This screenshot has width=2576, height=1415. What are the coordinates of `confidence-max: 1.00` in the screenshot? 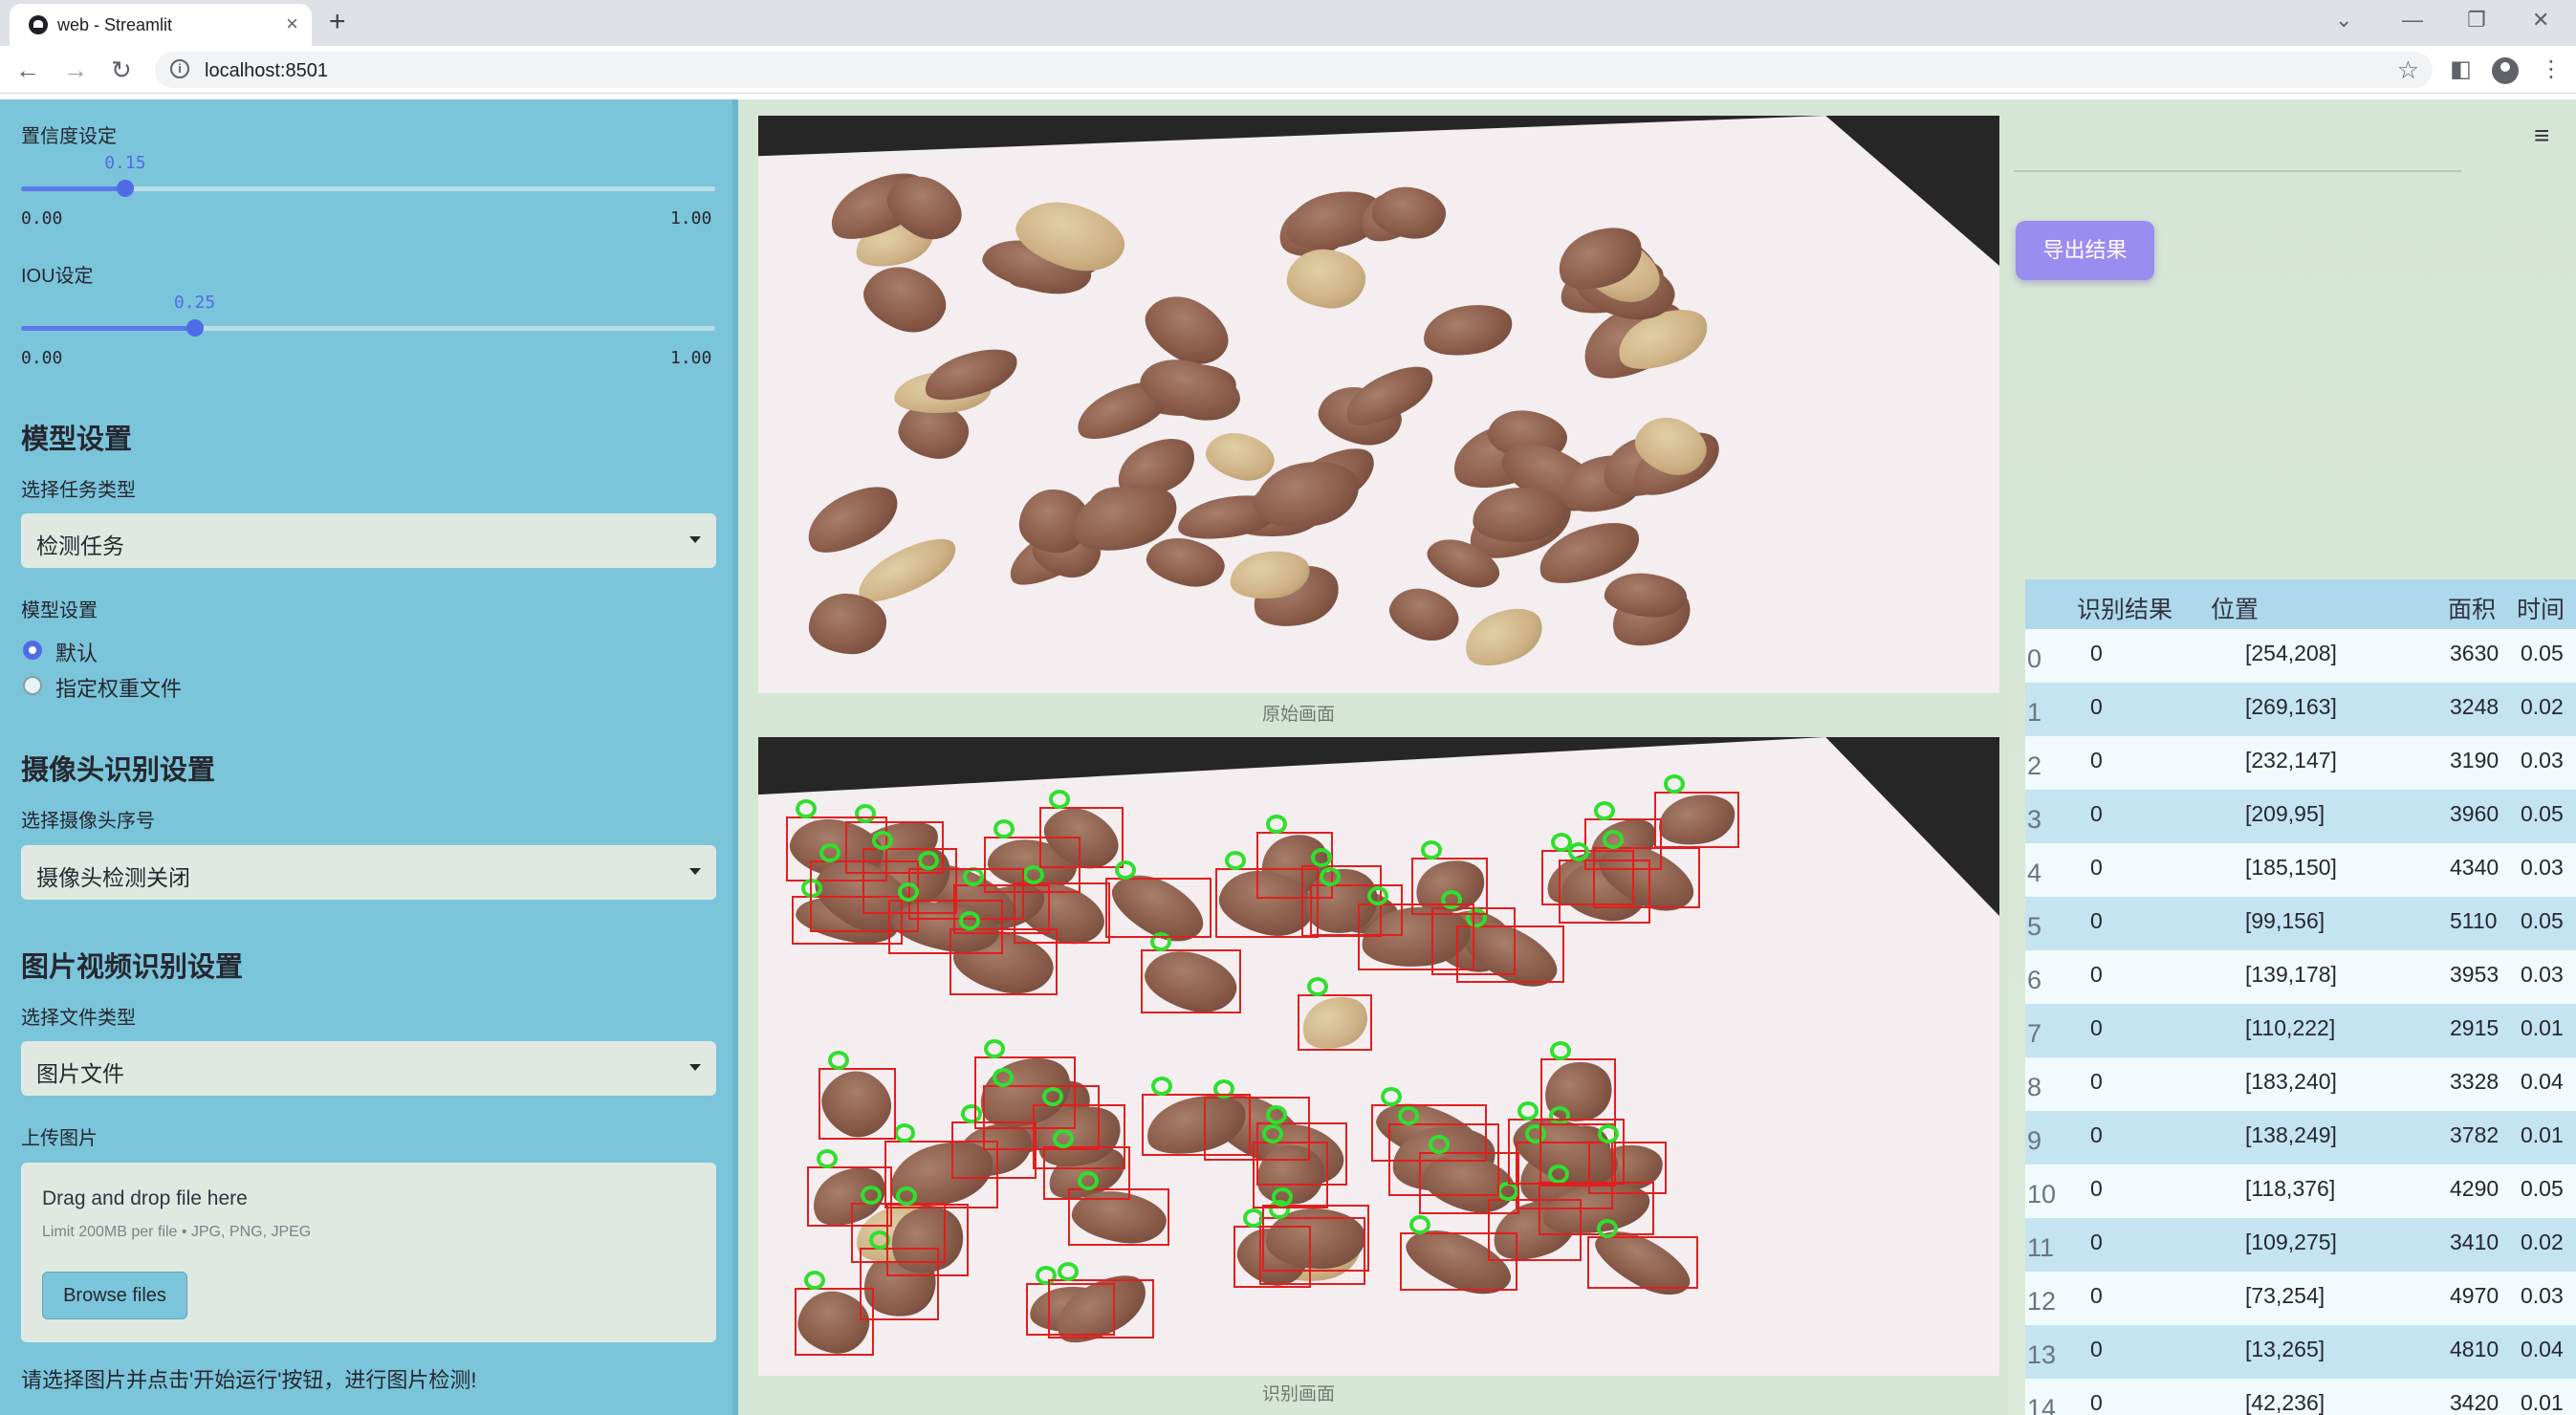 It's located at (691, 219).